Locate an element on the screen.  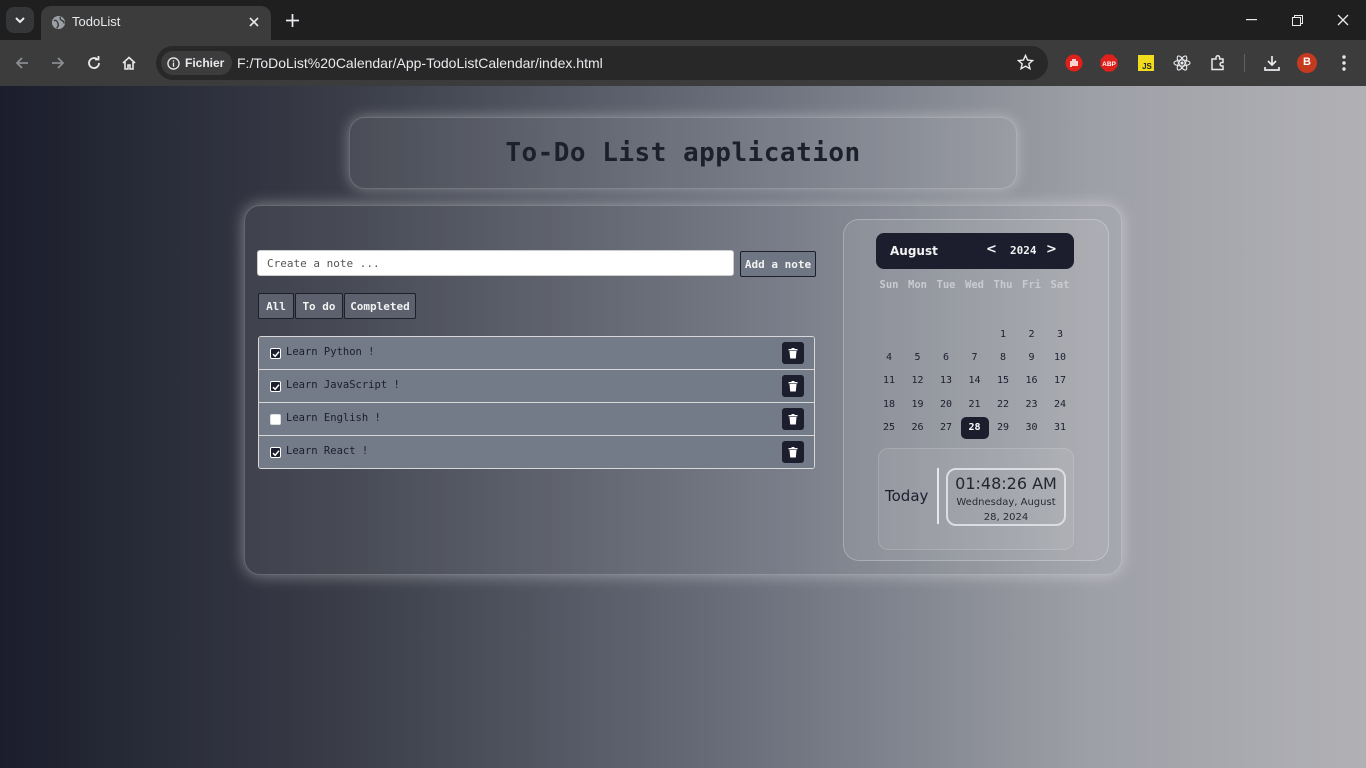
home-icon is located at coordinates (129, 63).